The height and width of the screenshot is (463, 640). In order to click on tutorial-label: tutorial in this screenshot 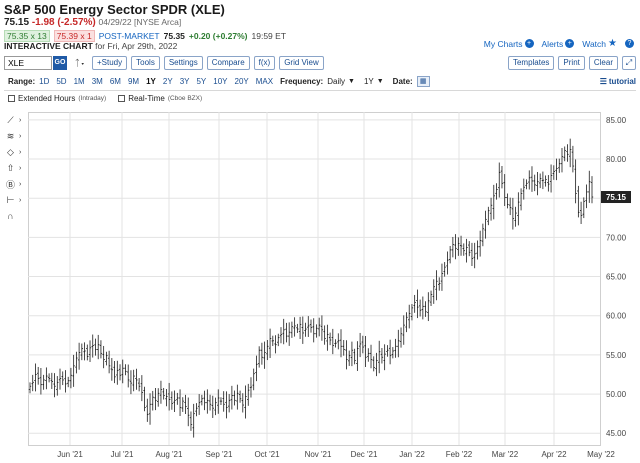, I will do `click(622, 81)`.